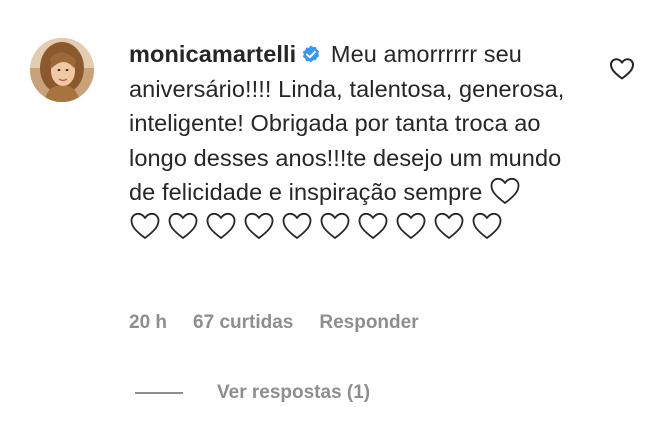  What do you see at coordinates (243, 322) in the screenshot?
I see `likes-count: 67 curtidas` at bounding box center [243, 322].